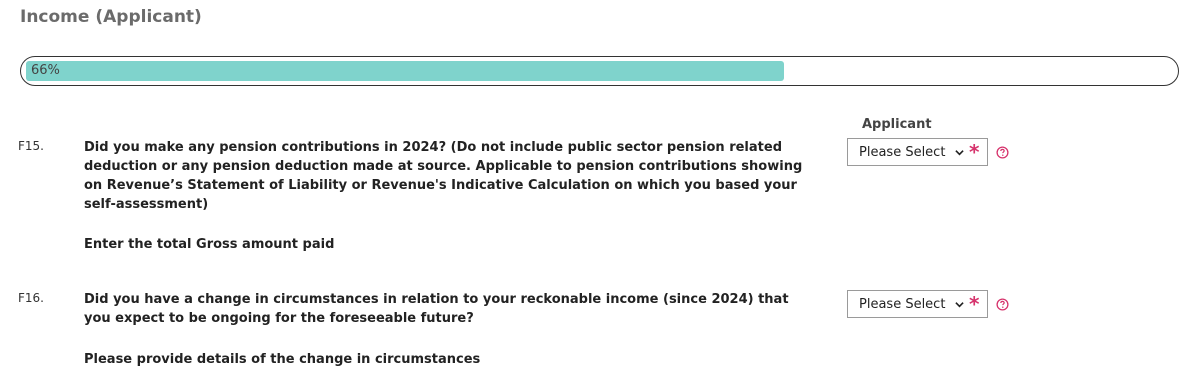  Describe the element at coordinates (209, 244) in the screenshot. I see `question-subtext-f15: Enter the total Gross amount paid` at that location.